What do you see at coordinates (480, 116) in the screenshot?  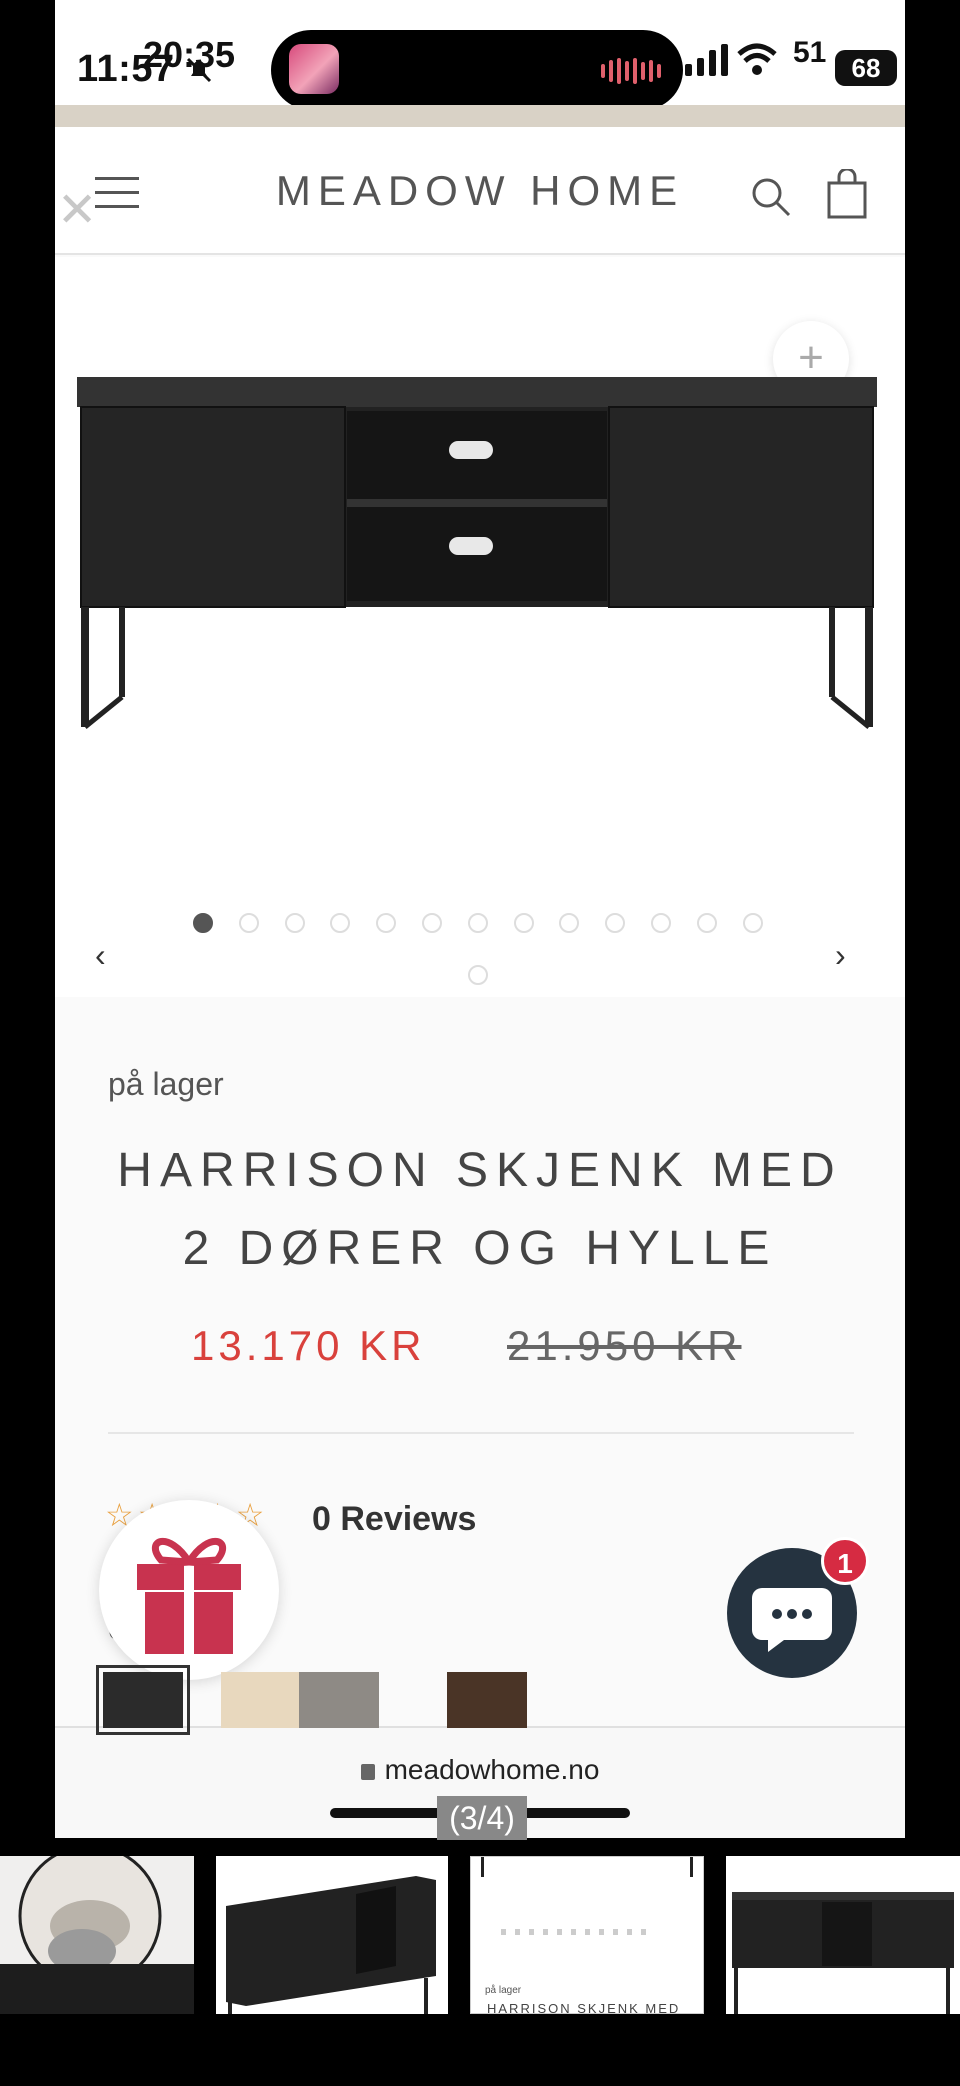 I see `announcement-strip` at bounding box center [480, 116].